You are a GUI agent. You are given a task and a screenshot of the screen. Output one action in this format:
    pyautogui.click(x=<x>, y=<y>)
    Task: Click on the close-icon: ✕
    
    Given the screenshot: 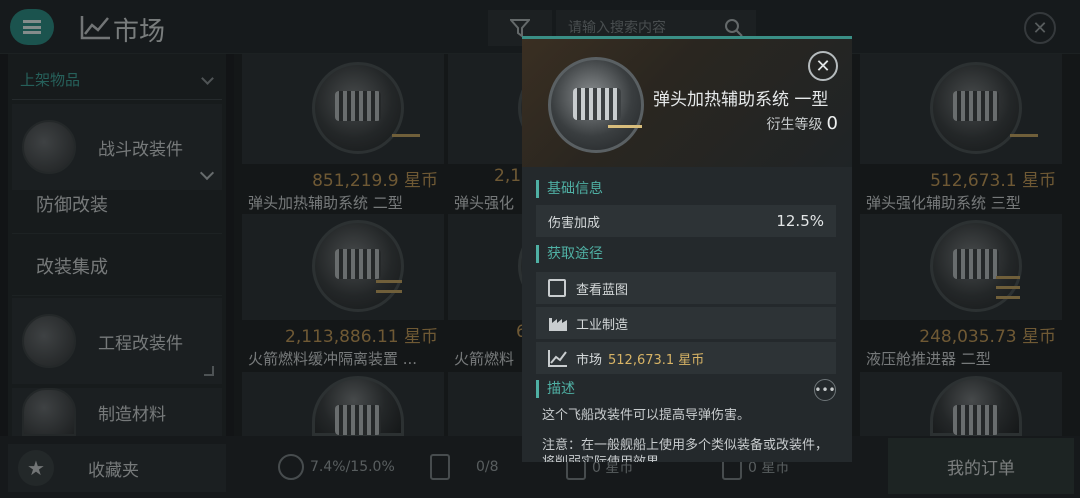 What is the action you would take?
    pyautogui.click(x=823, y=66)
    